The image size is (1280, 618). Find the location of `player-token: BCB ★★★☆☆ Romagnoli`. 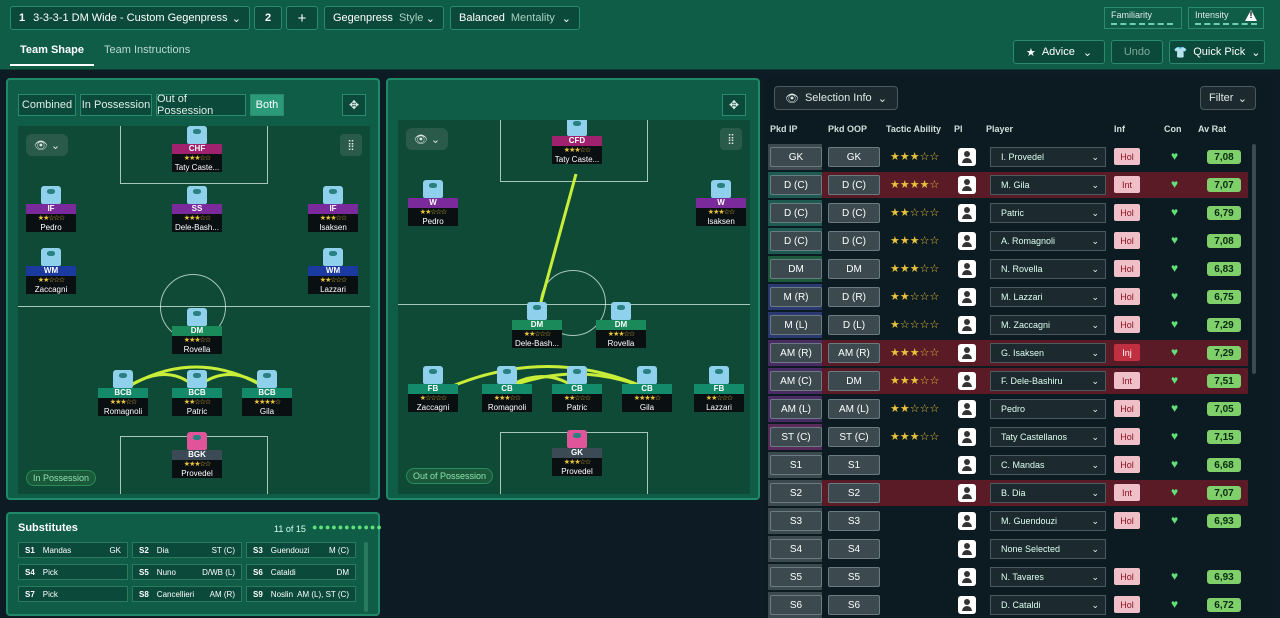

player-token: BCB ★★★☆☆ Romagnoli is located at coordinates (123, 393).